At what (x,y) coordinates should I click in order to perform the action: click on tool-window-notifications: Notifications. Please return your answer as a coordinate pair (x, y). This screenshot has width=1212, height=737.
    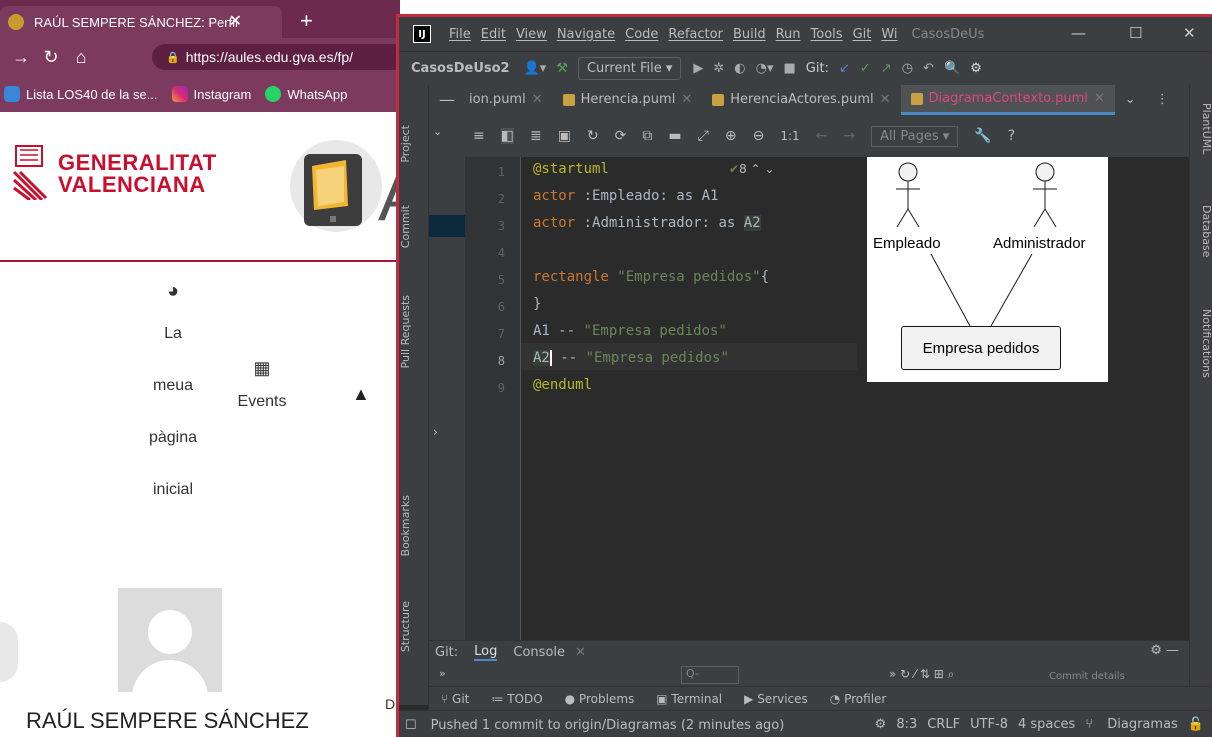
    Looking at the image, I should click on (1201, 343).